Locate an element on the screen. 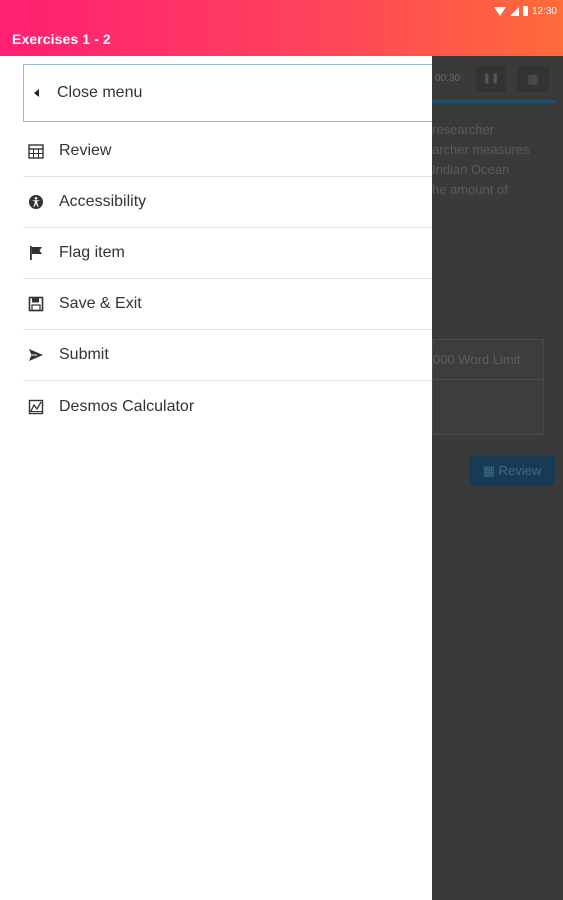 This screenshot has height=900, width=563. flag-icon is located at coordinates (36, 253).